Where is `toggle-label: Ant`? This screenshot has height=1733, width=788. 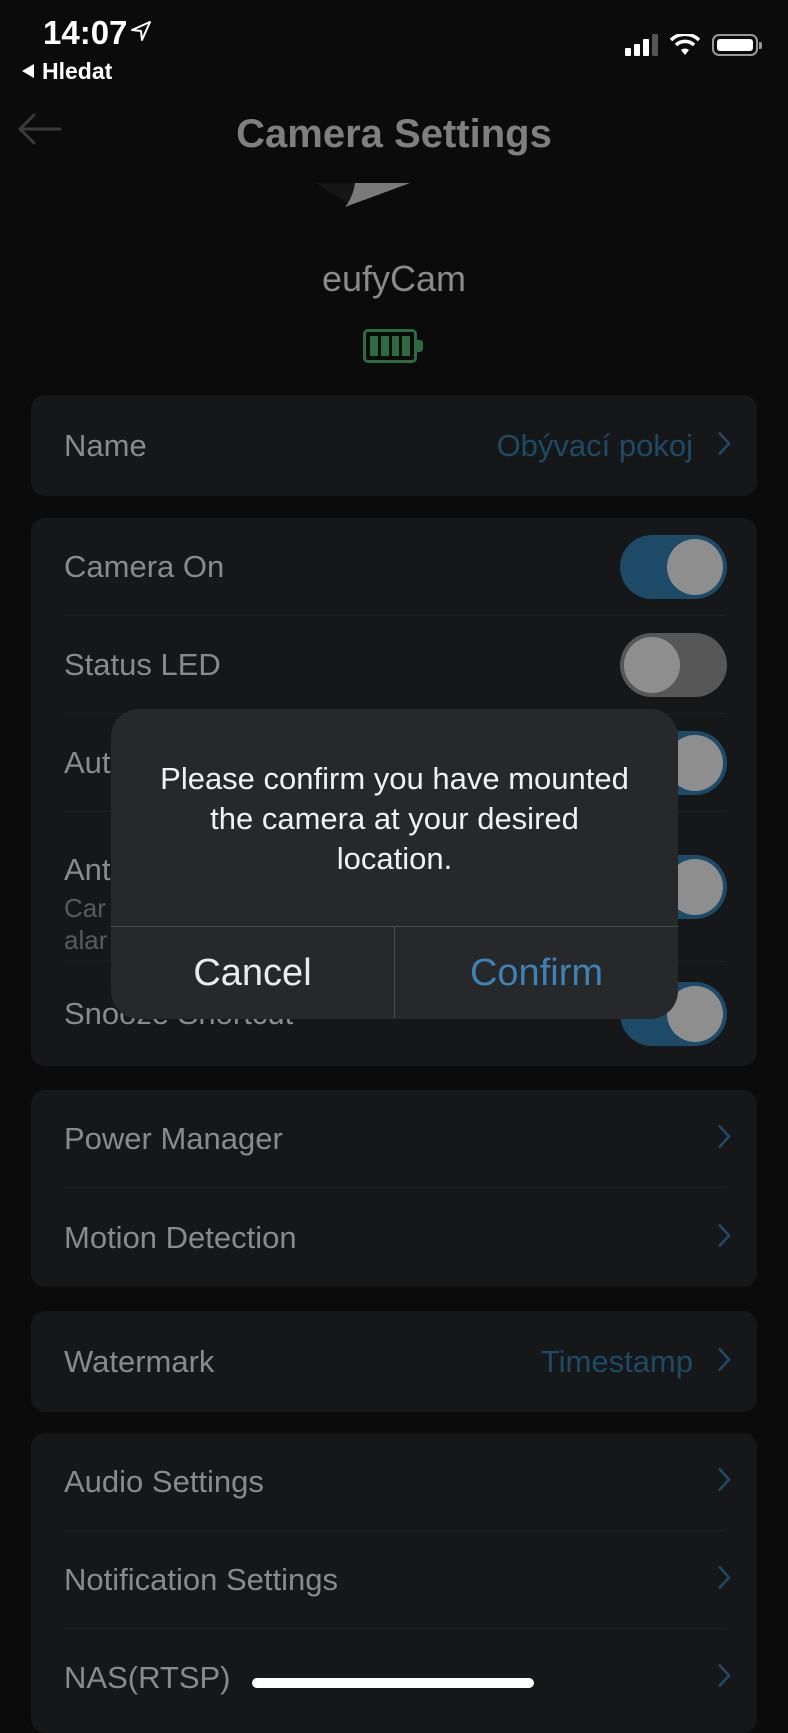 toggle-label: Ant is located at coordinates (87, 869).